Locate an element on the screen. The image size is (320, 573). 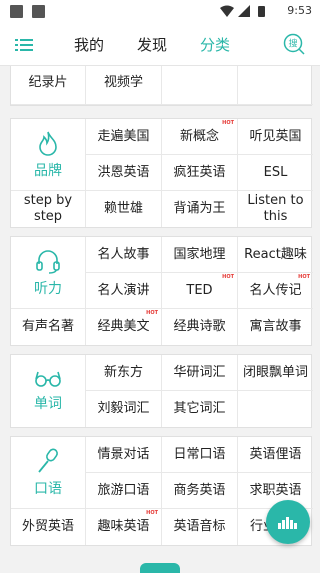
item-video-learning: 视频学HOT is located at coordinates (124, 85).